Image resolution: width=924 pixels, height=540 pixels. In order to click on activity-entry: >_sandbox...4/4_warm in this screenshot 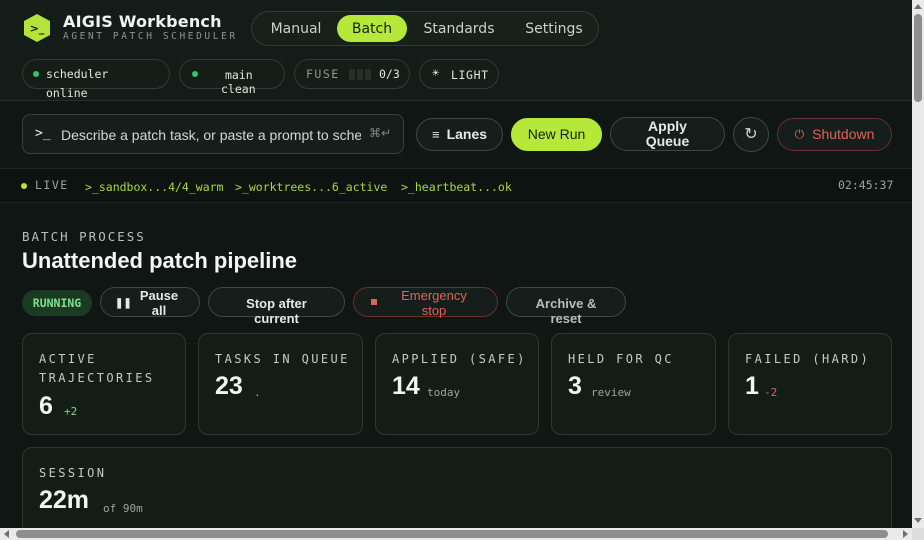, I will do `click(154, 187)`.